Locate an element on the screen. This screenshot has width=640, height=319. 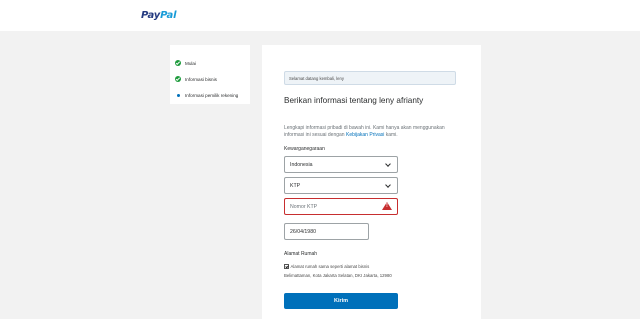
welcome-banner: Selamat datang kembali, leny is located at coordinates (370, 78).